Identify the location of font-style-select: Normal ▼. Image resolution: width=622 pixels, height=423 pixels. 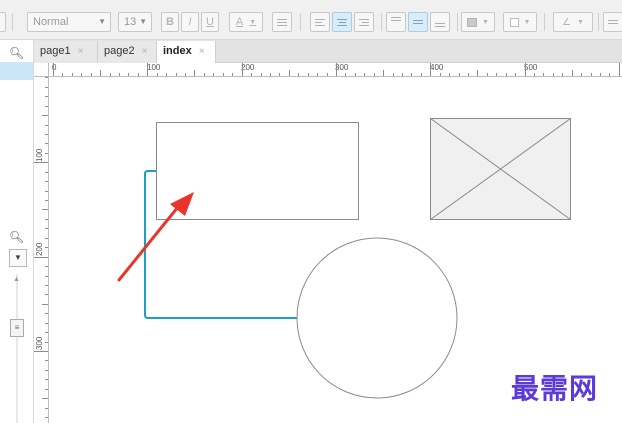
(69, 22).